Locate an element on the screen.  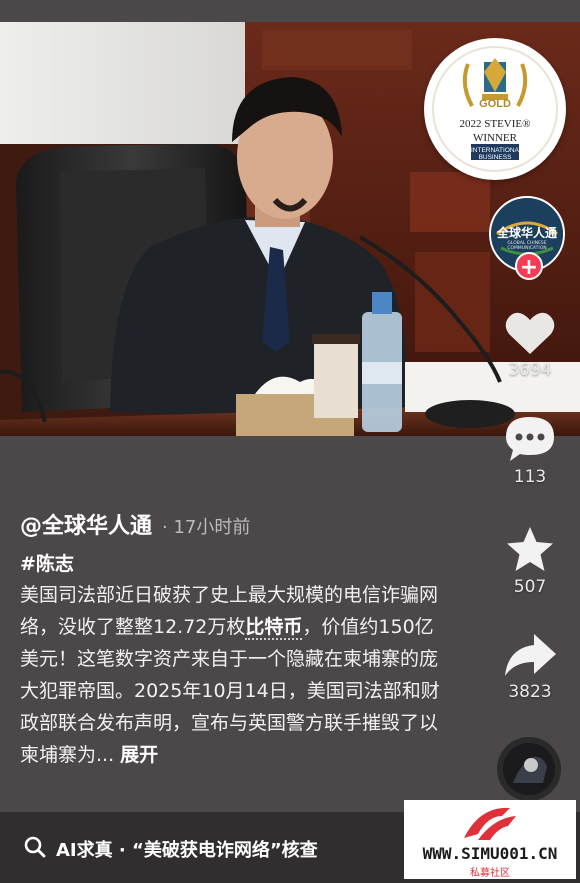
comment-icon is located at coordinates (530, 439).